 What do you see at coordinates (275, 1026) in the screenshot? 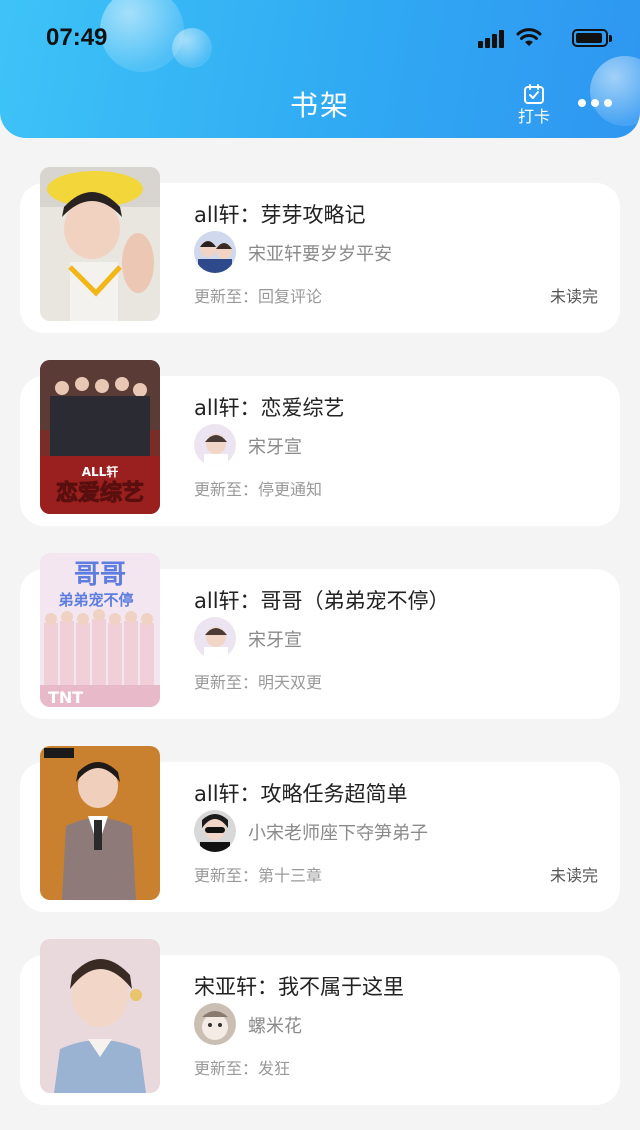
I see `author-name: 螺米花` at bounding box center [275, 1026].